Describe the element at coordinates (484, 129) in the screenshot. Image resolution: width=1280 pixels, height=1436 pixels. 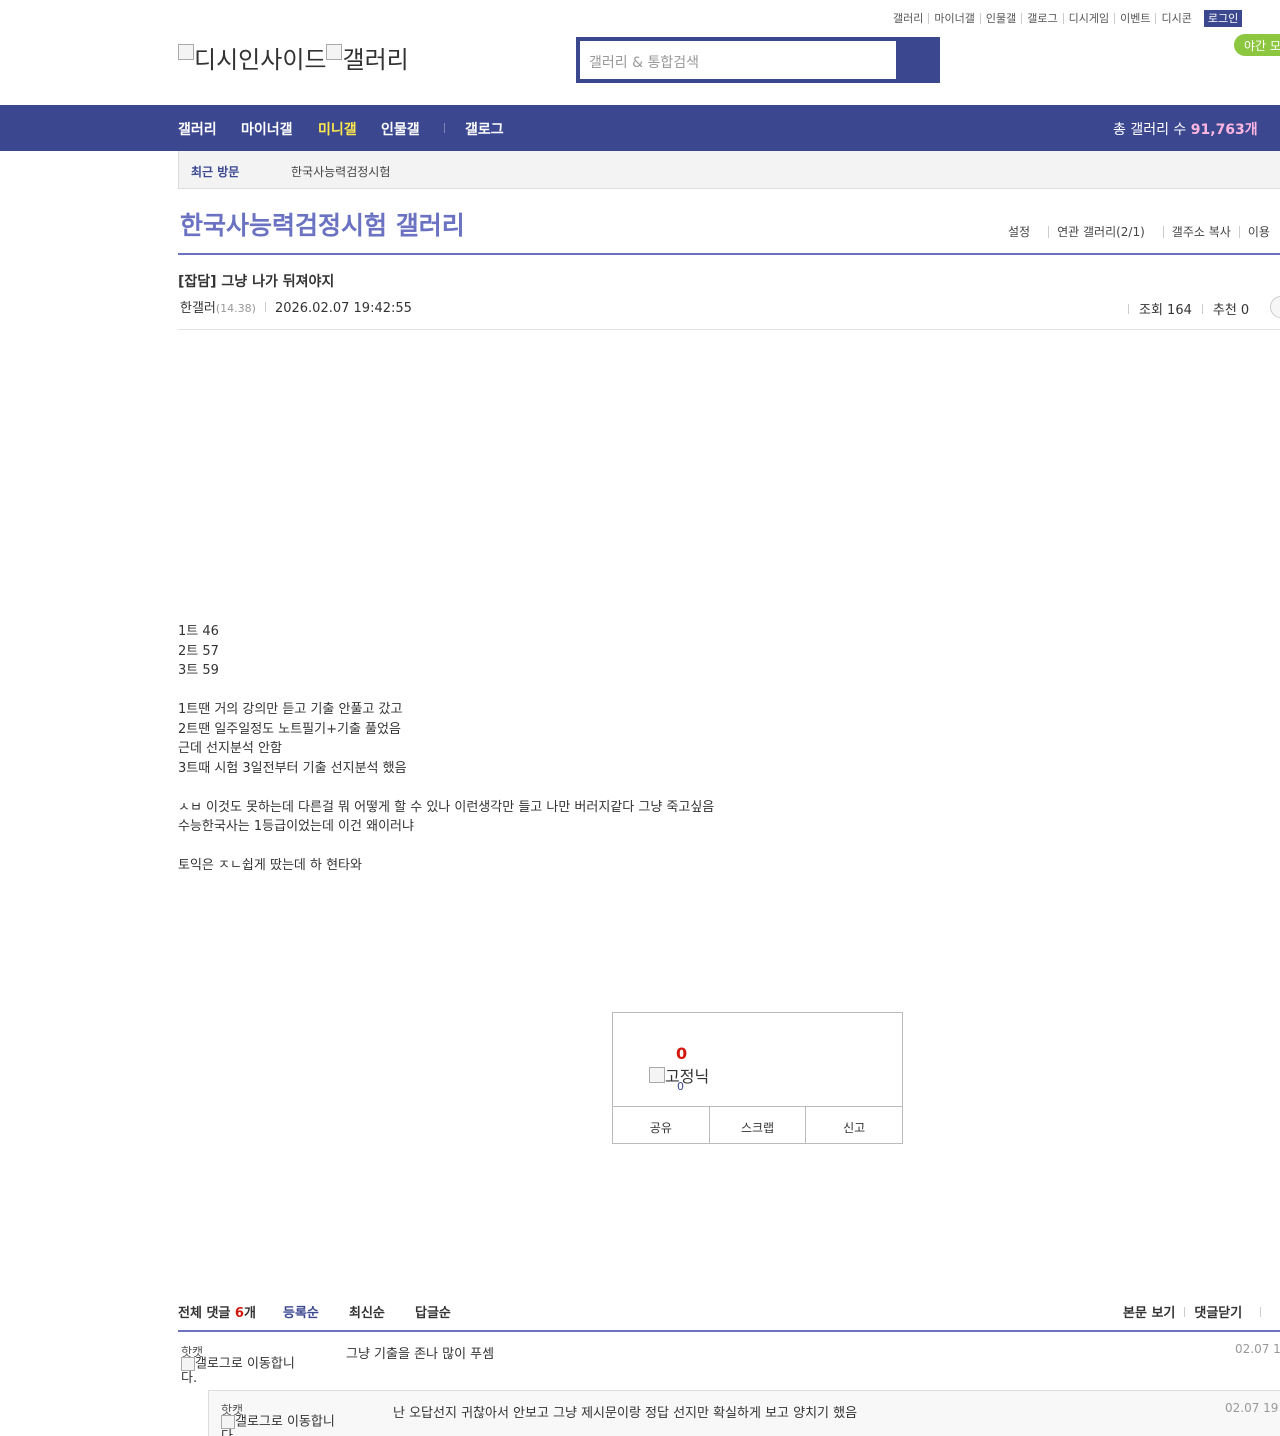
I see `nav-gallog: 갤로그` at that location.